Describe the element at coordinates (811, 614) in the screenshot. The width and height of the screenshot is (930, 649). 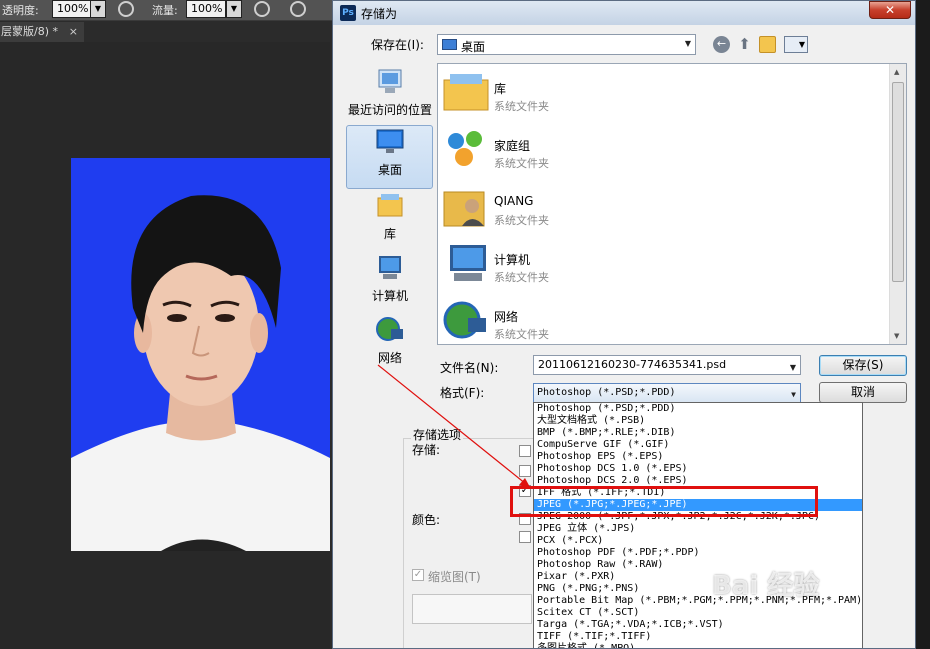
I see `baidu-watermark-url: jingyan.baidu.com` at that location.